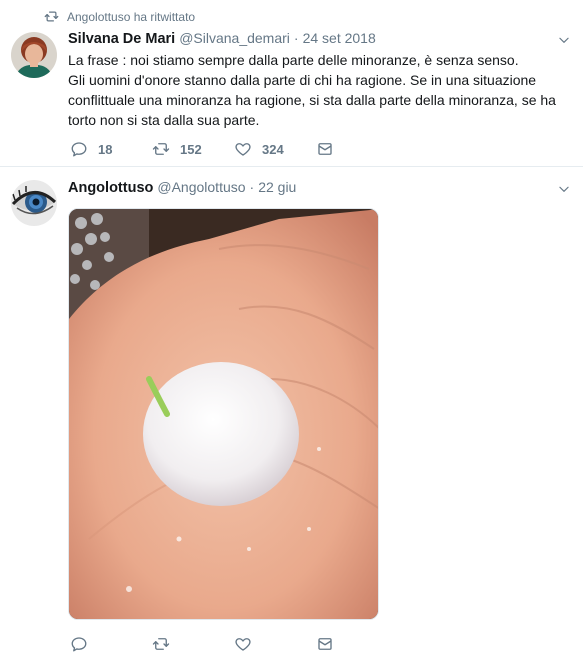 This screenshot has width=583, height=658. I want to click on retweet-count: 152, so click(191, 149).